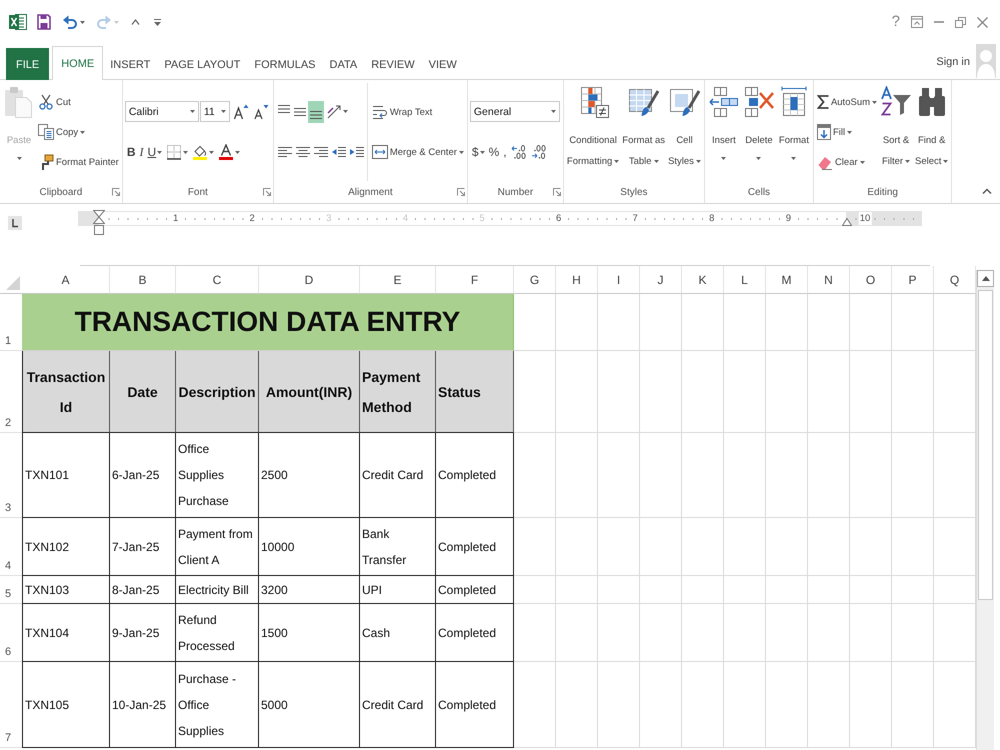  What do you see at coordinates (157, 22) in the screenshot?
I see `customize-menu-icon` at bounding box center [157, 22].